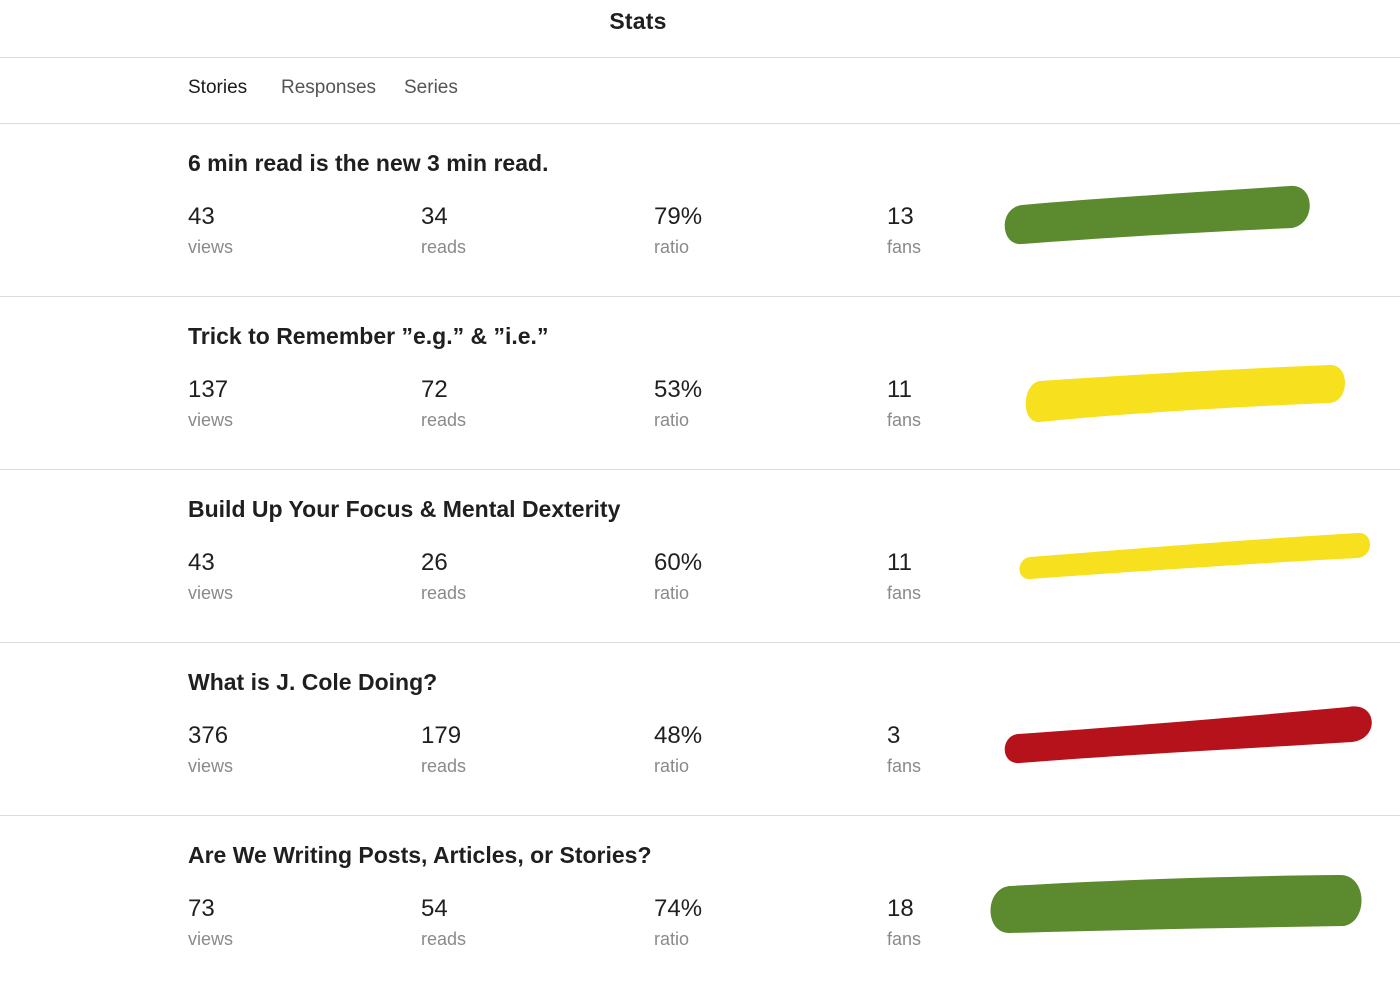 This screenshot has width=1400, height=989. Describe the element at coordinates (288, 750) in the screenshot. I see `views-metric: 376 views` at that location.